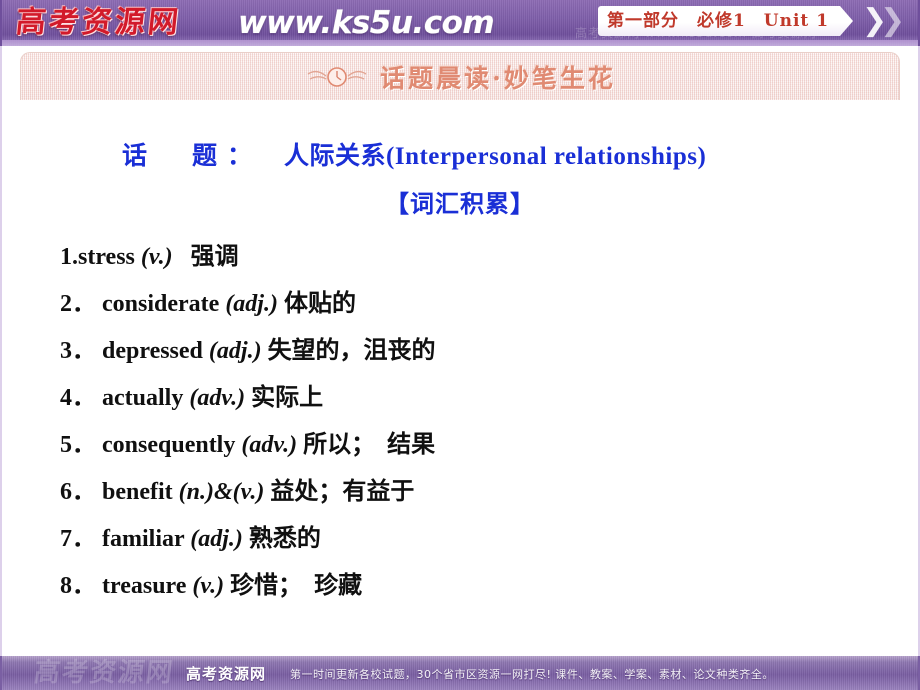  What do you see at coordinates (78, 492) in the screenshot?
I see `item-number: 6．` at bounding box center [78, 492].